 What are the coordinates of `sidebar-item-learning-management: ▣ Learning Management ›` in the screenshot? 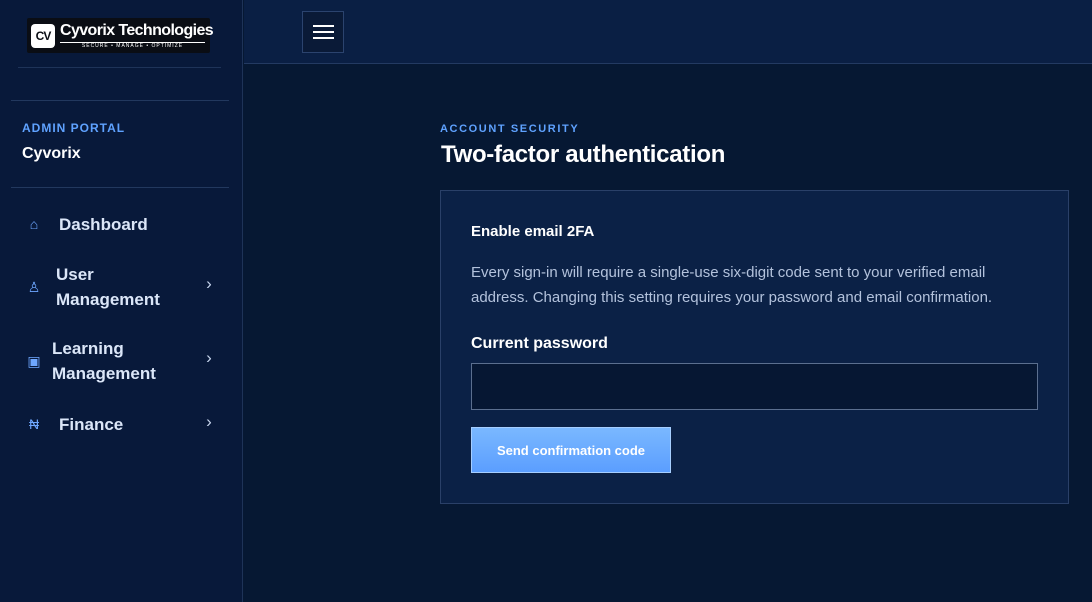 It's located at (120, 361).